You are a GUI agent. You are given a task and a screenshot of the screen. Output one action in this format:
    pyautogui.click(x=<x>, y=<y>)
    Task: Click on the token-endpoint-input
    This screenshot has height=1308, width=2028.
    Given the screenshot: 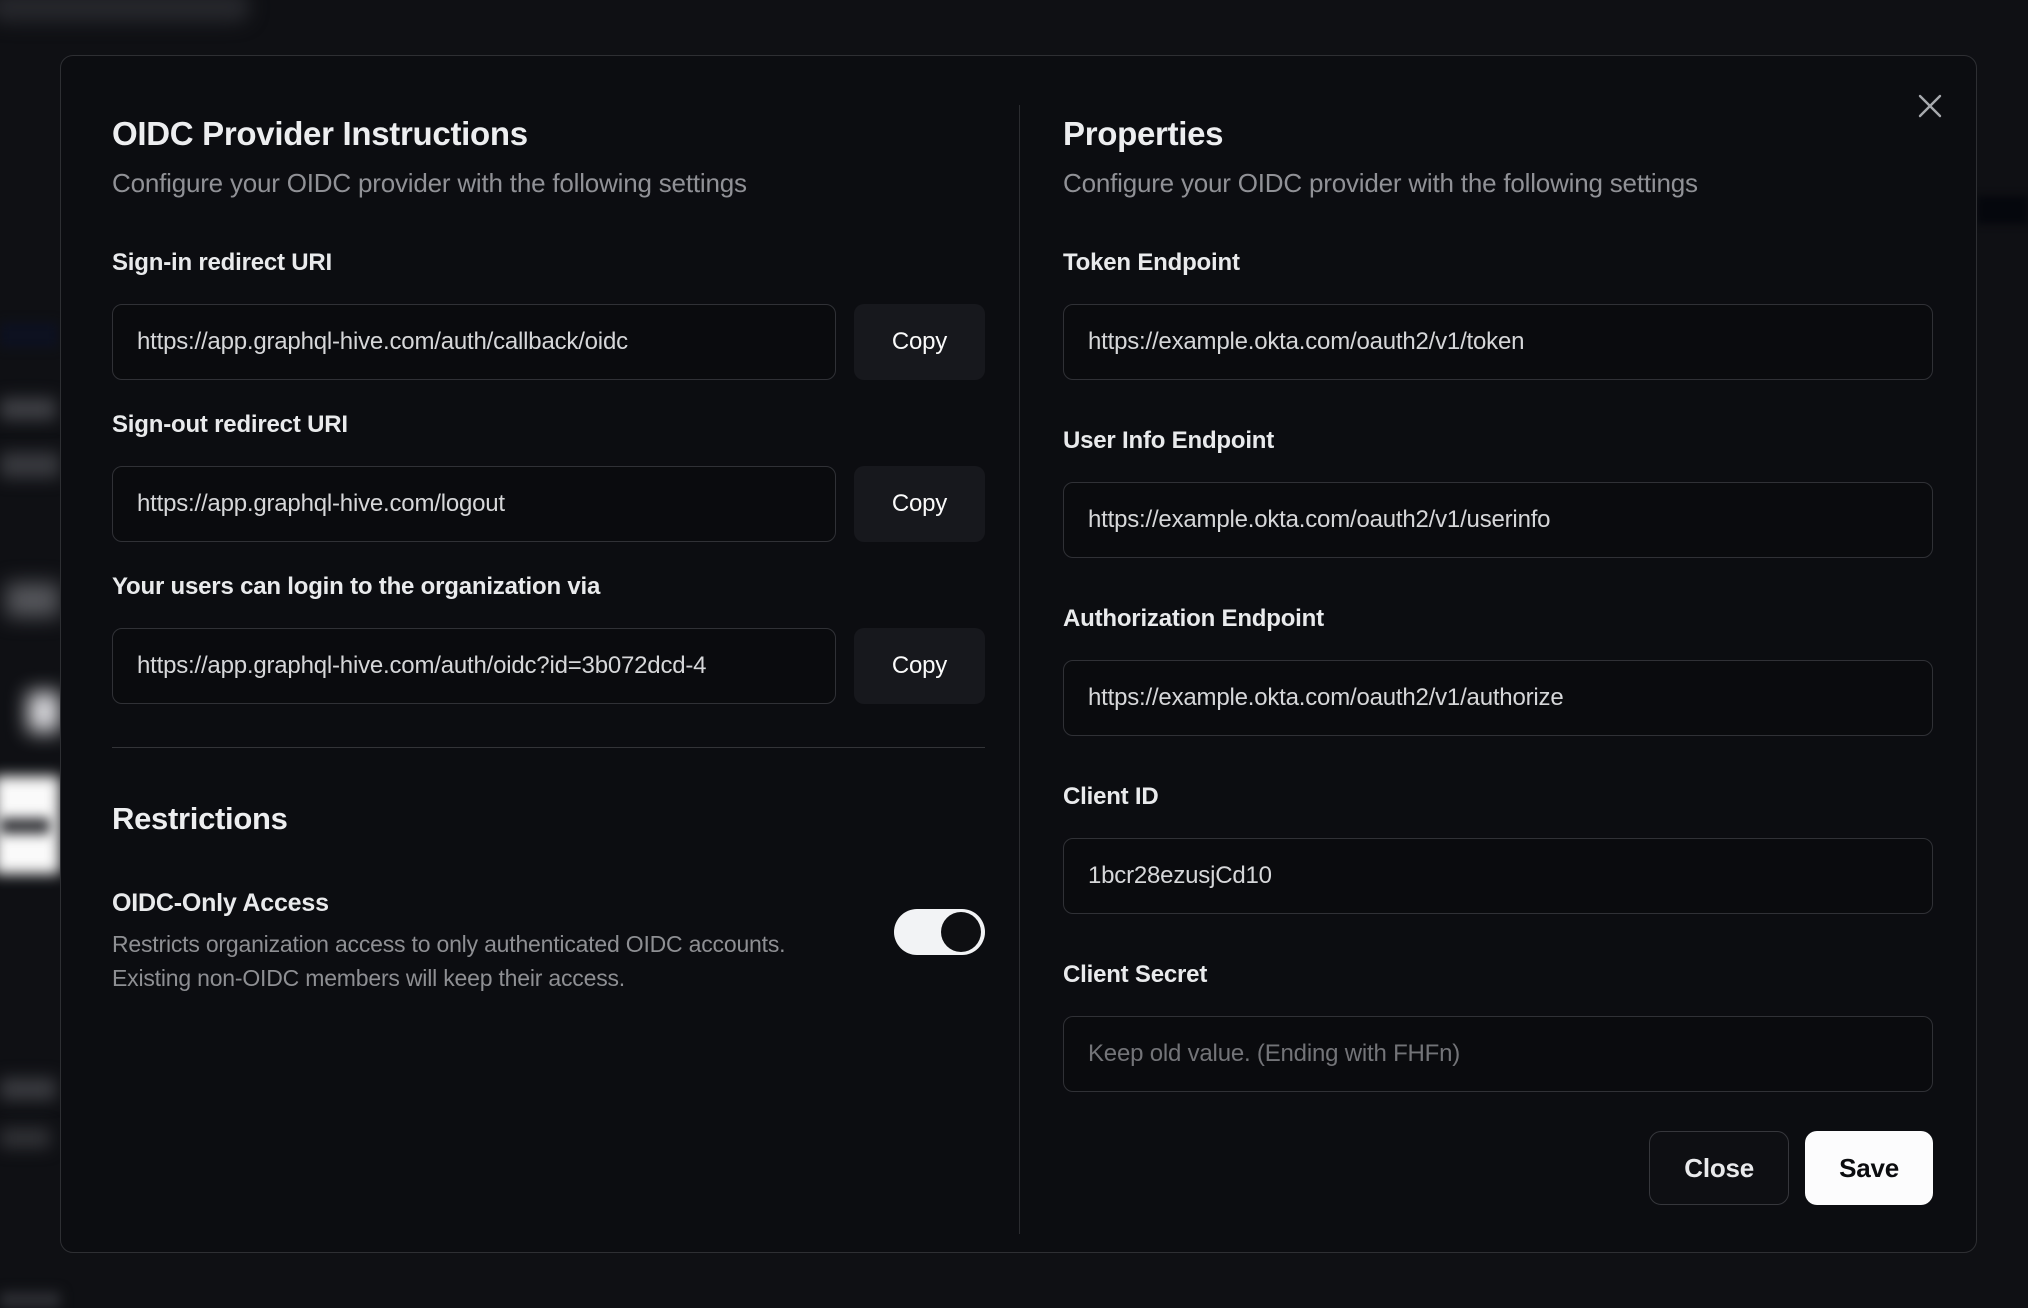 What is the action you would take?
    pyautogui.click(x=1498, y=342)
    